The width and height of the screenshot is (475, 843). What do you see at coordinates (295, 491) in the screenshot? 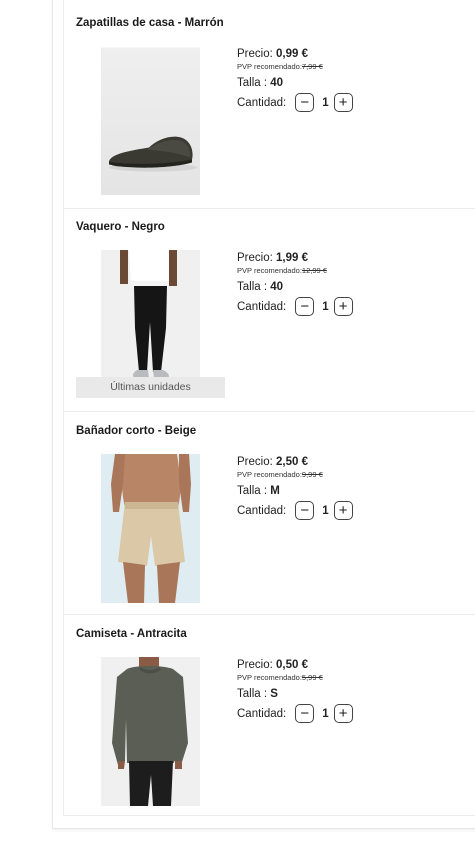
I see `size-line: Talla : M` at bounding box center [295, 491].